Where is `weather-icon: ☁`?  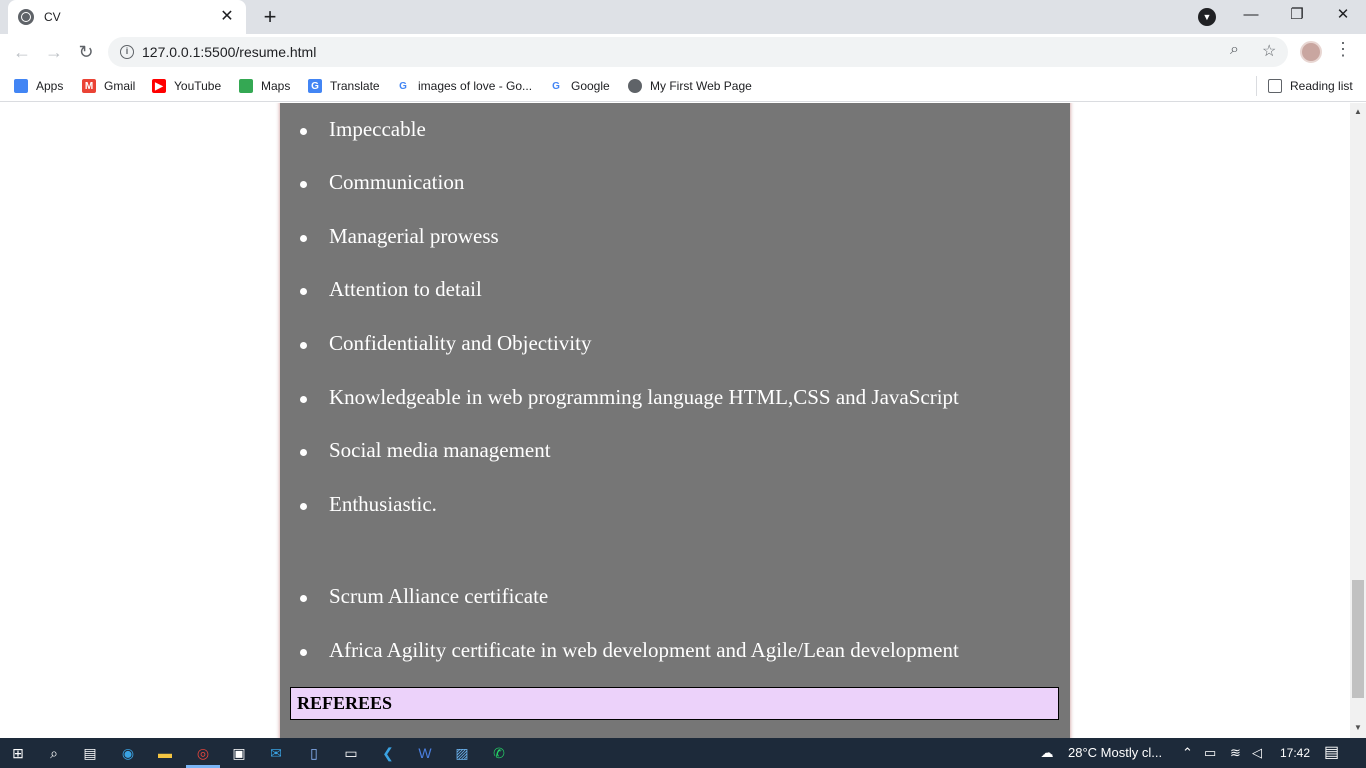 weather-icon: ☁ is located at coordinates (1047, 753).